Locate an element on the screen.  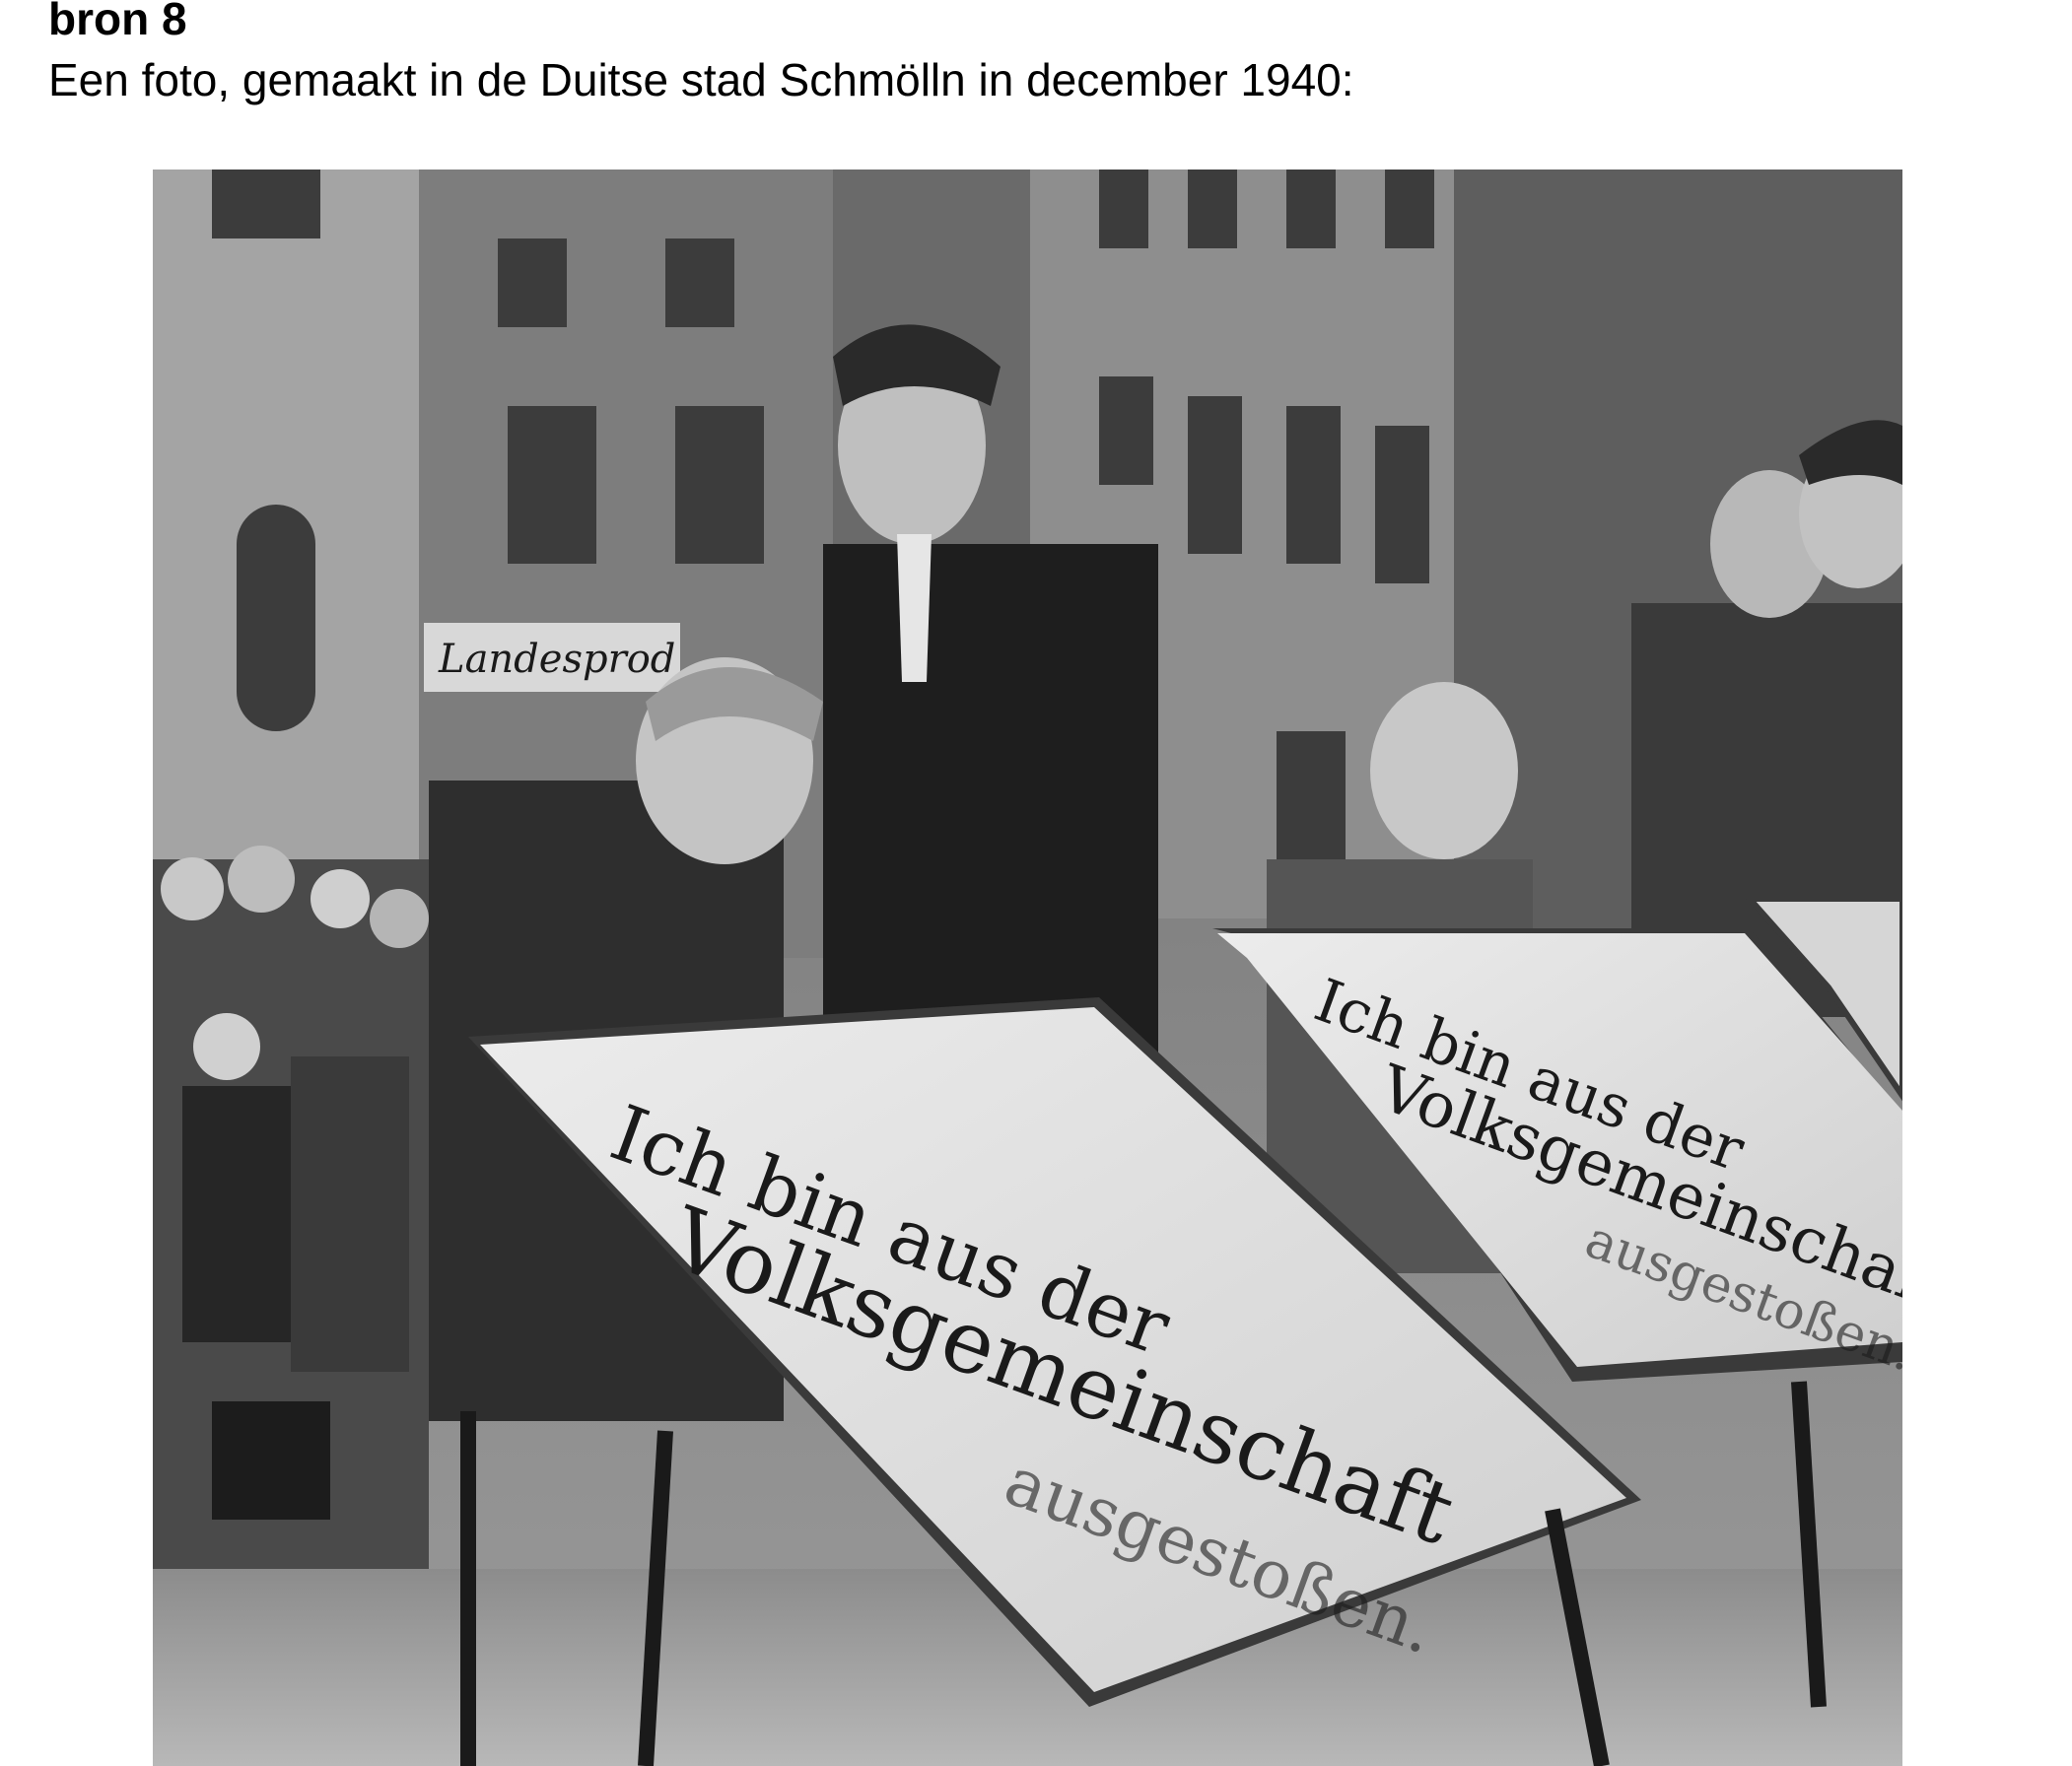
source-label: bron 8 is located at coordinates (117, 22).